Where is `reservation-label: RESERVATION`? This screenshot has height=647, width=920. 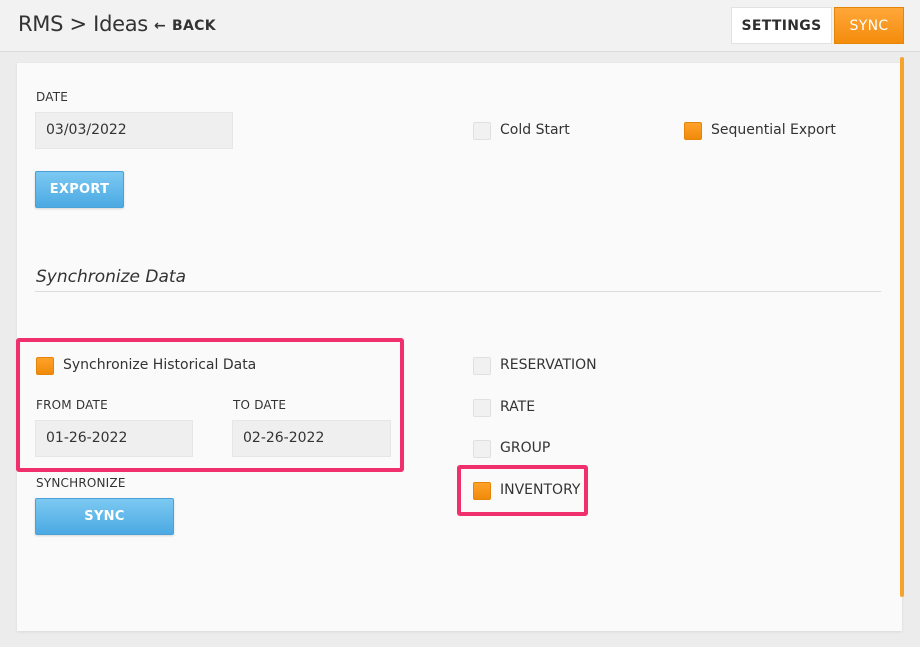 reservation-label: RESERVATION is located at coordinates (548, 365).